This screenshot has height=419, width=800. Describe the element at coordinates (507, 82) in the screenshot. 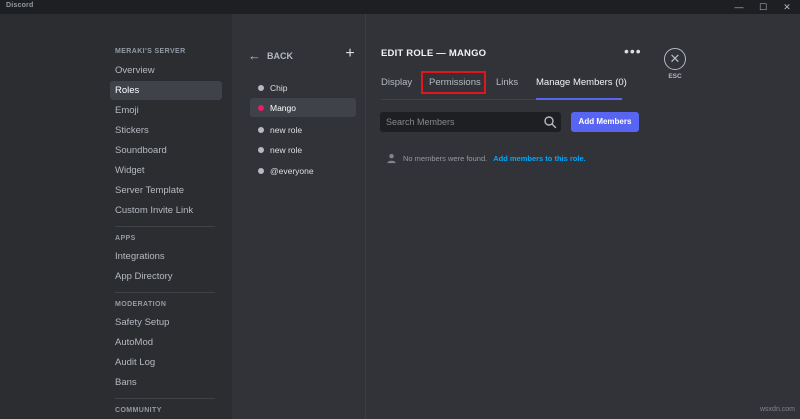

I see `tab-links: Links` at that location.